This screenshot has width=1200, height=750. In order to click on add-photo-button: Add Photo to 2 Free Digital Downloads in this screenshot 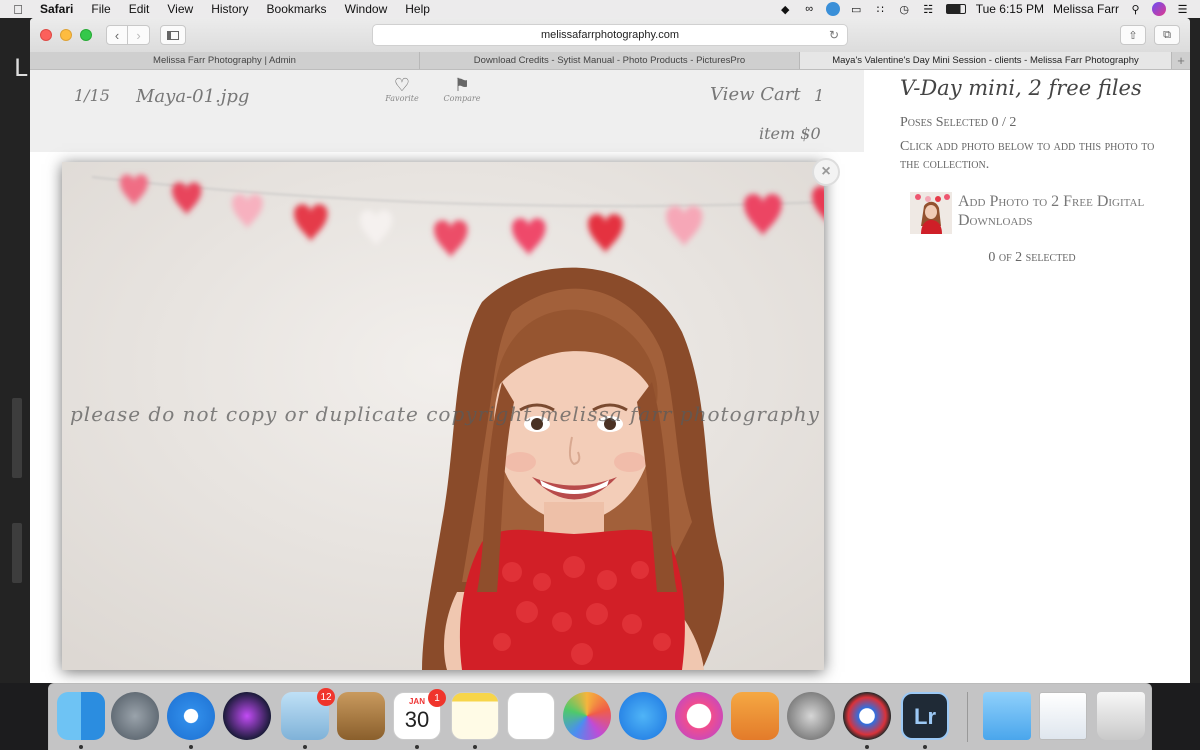, I will do `click(1040, 213)`.